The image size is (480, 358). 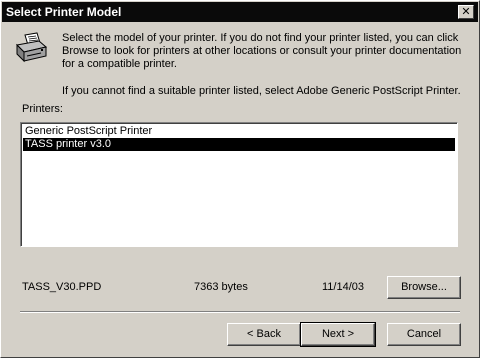 What do you see at coordinates (31, 47) in the screenshot?
I see `printer-icon` at bounding box center [31, 47].